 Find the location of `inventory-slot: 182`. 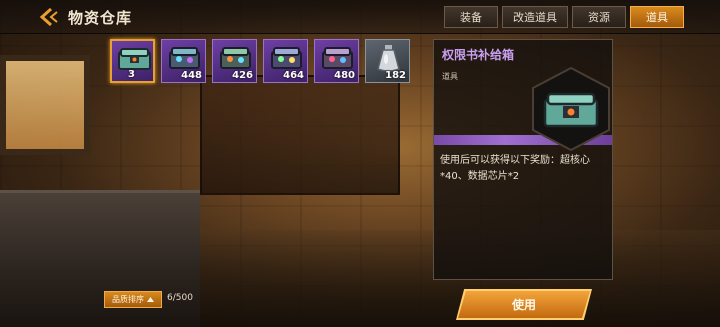

inventory-slot: 182 is located at coordinates (387, 61).